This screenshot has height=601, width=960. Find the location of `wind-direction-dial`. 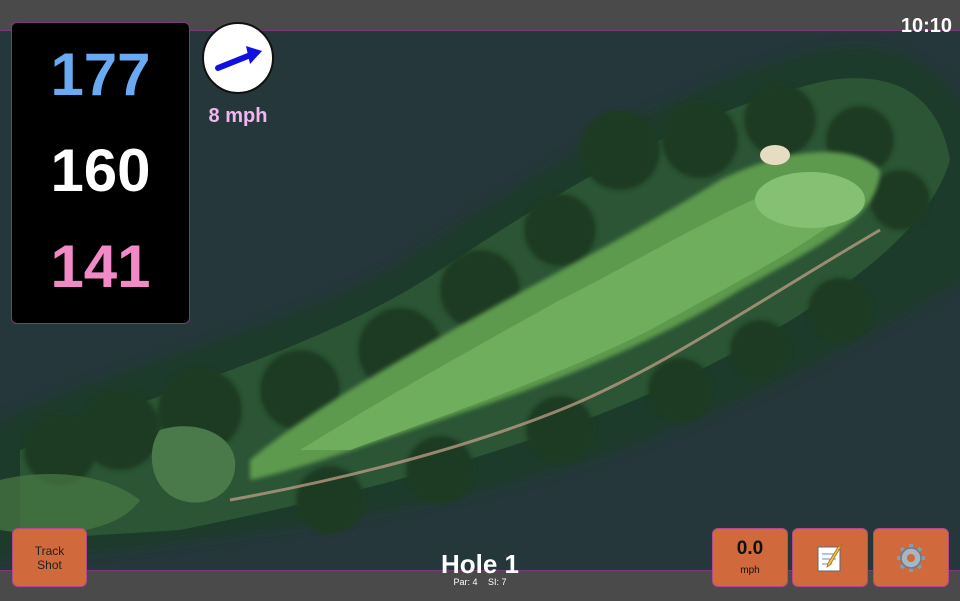

wind-direction-dial is located at coordinates (238, 58).